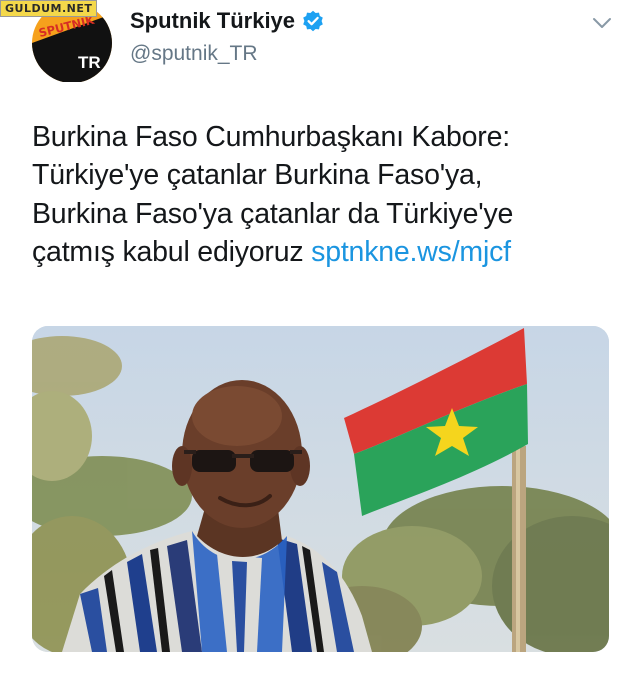 The width and height of the screenshot is (640, 685). What do you see at coordinates (273, 213) in the screenshot?
I see `tweet-line: Burkina Faso'ya çatanlar da Türkiye'ye` at bounding box center [273, 213].